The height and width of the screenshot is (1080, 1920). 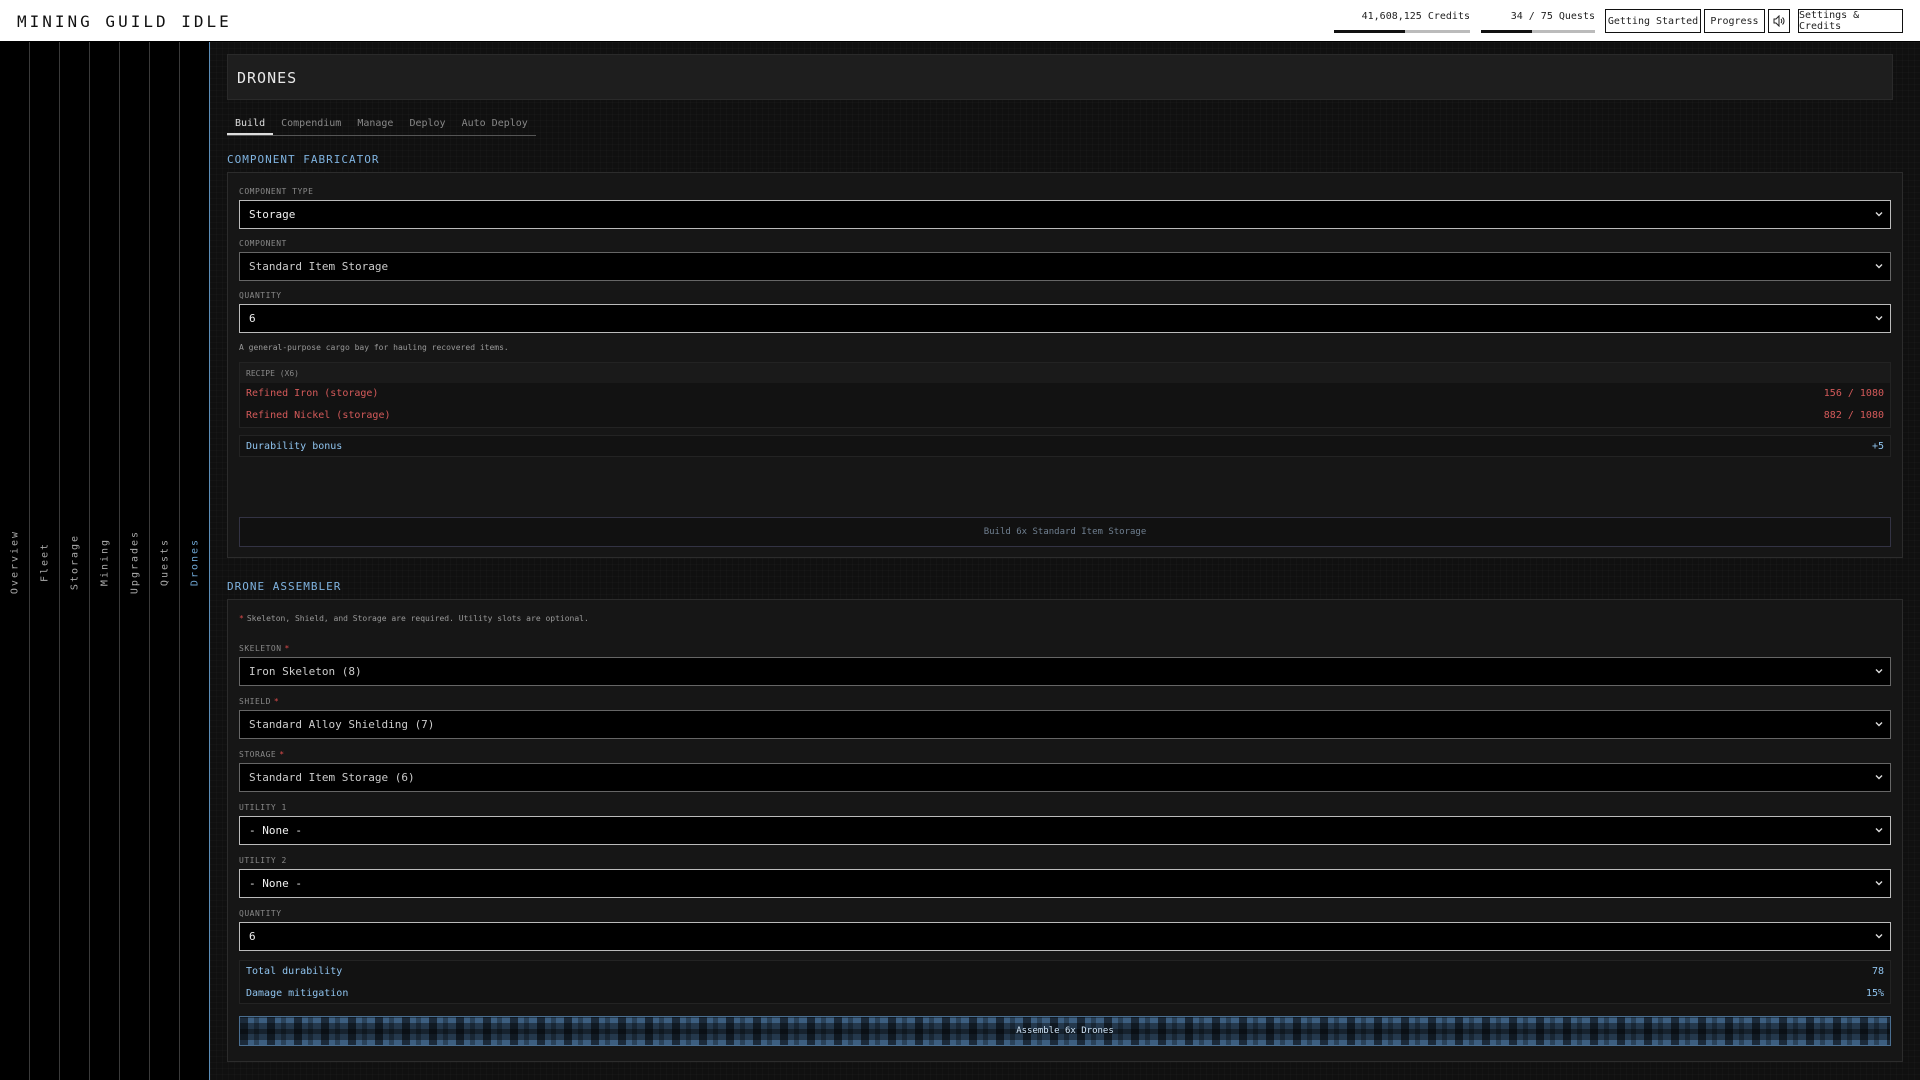 What do you see at coordinates (267, 78) in the screenshot?
I see `page-title: DRONES` at bounding box center [267, 78].